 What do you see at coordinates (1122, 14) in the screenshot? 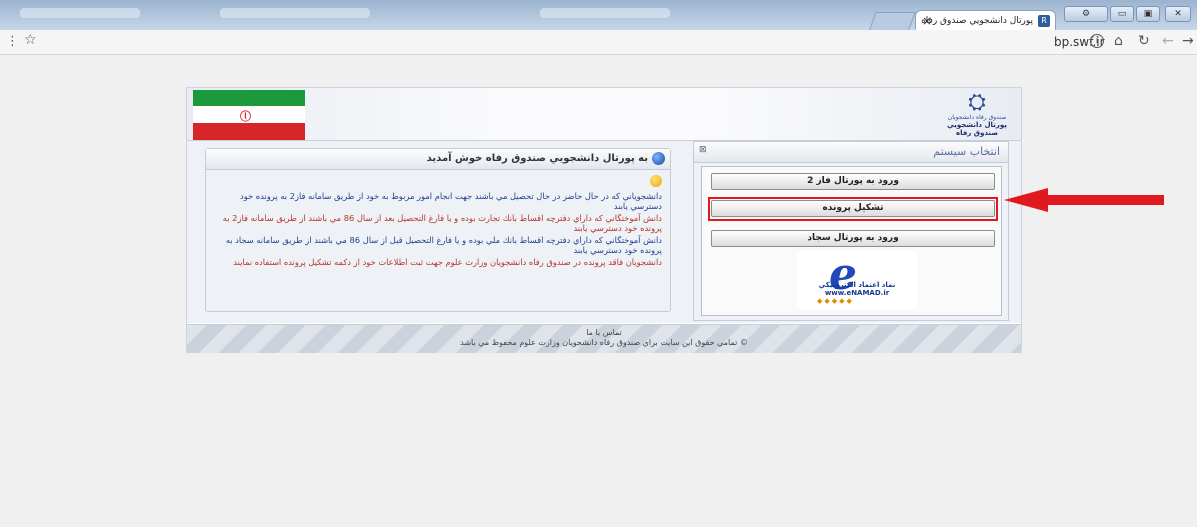
I see `minimize-button: ▭` at bounding box center [1122, 14].